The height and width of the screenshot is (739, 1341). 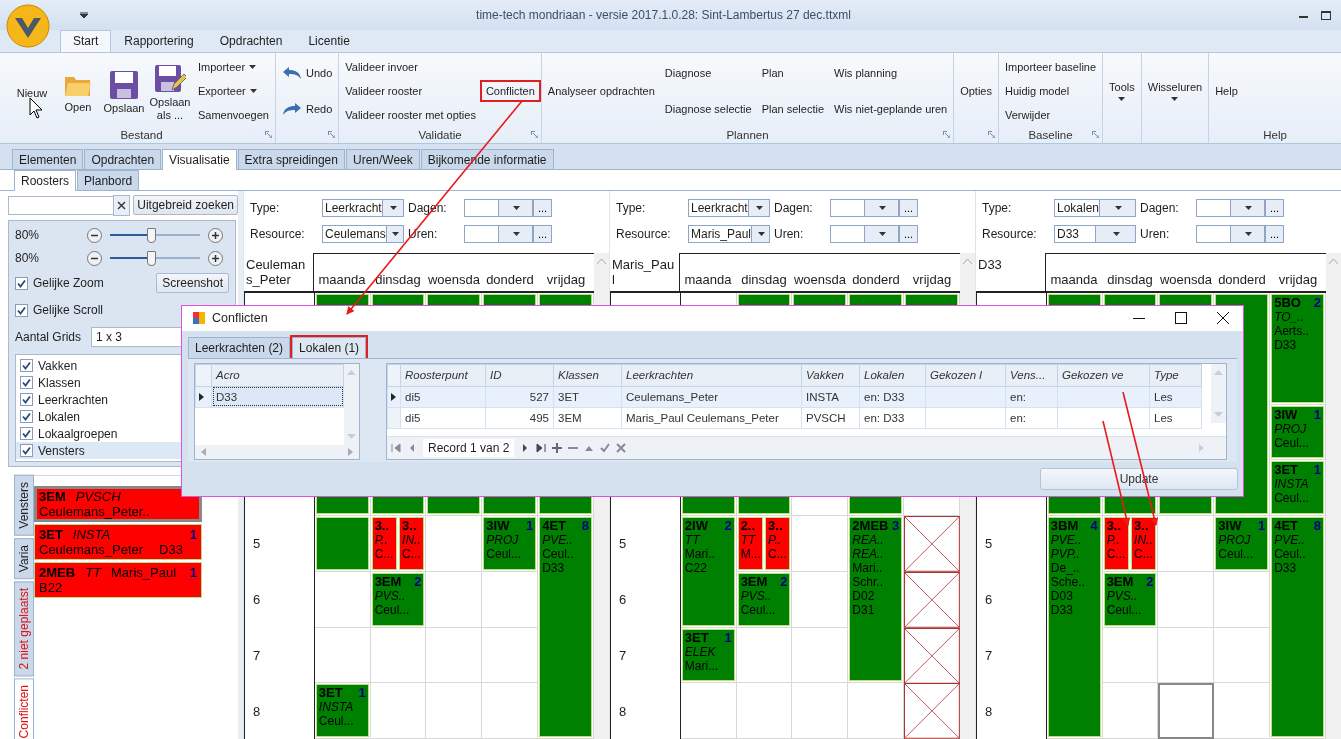 What do you see at coordinates (342, 543) in the screenshot?
I see `lesson-block` at bounding box center [342, 543].